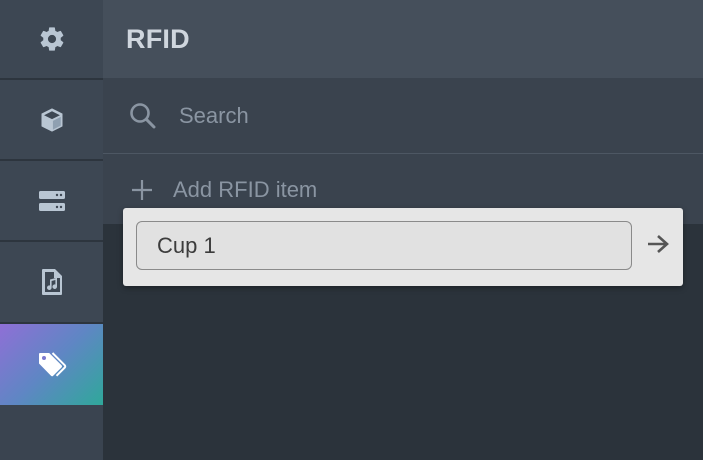  I want to click on add-rfid-item-label: Add RFID item, so click(245, 189).